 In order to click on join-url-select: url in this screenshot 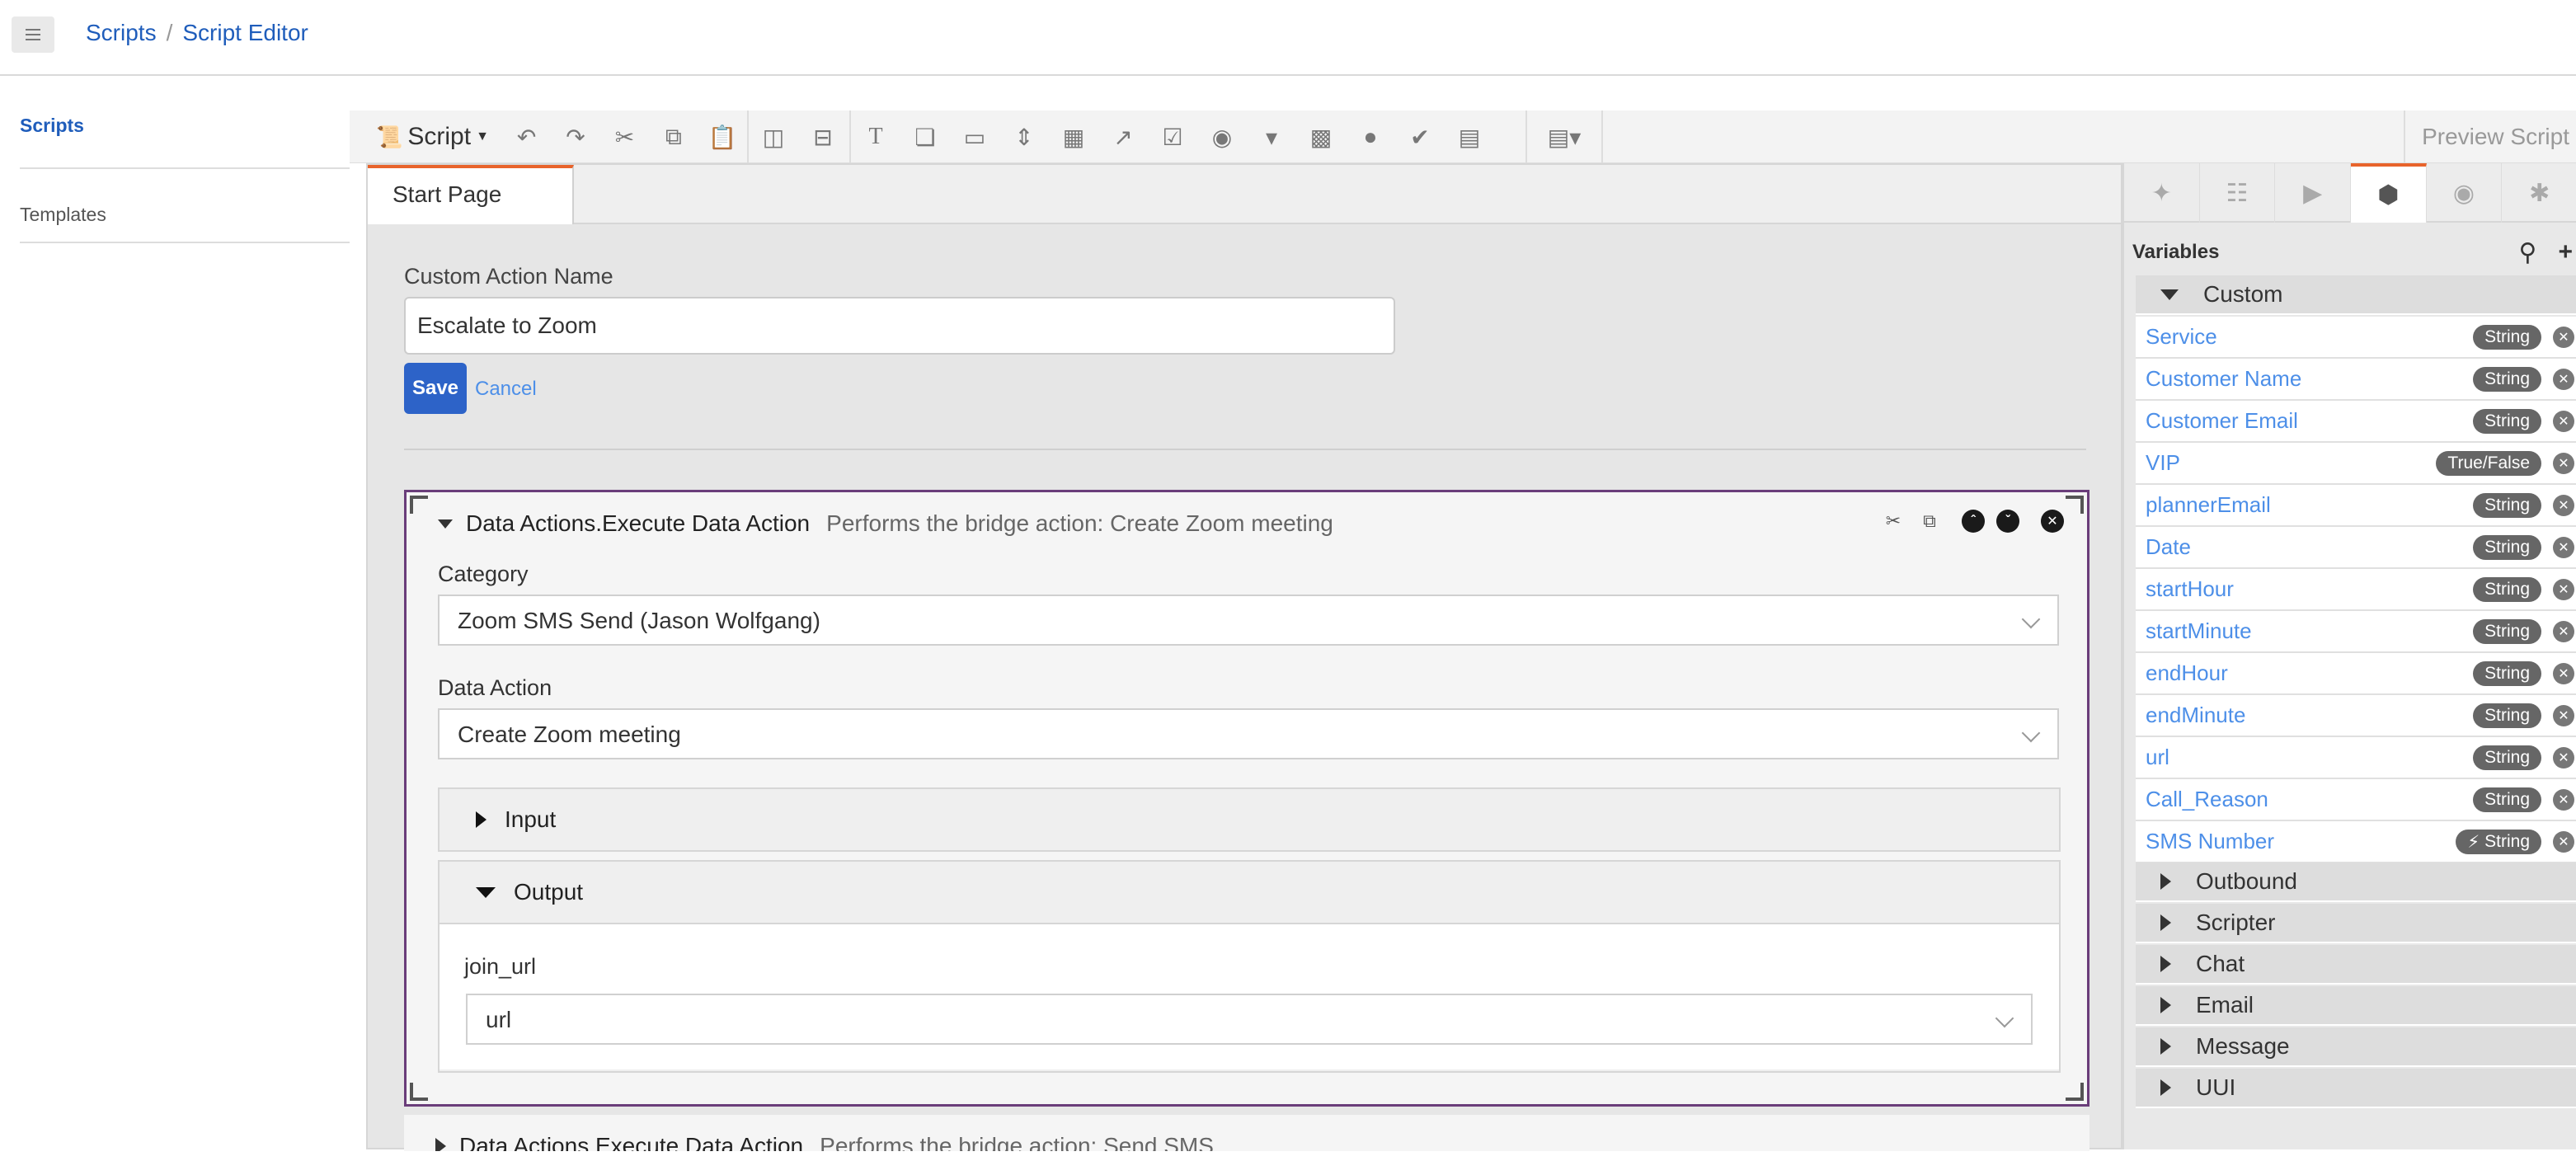, I will do `click(1249, 1020)`.